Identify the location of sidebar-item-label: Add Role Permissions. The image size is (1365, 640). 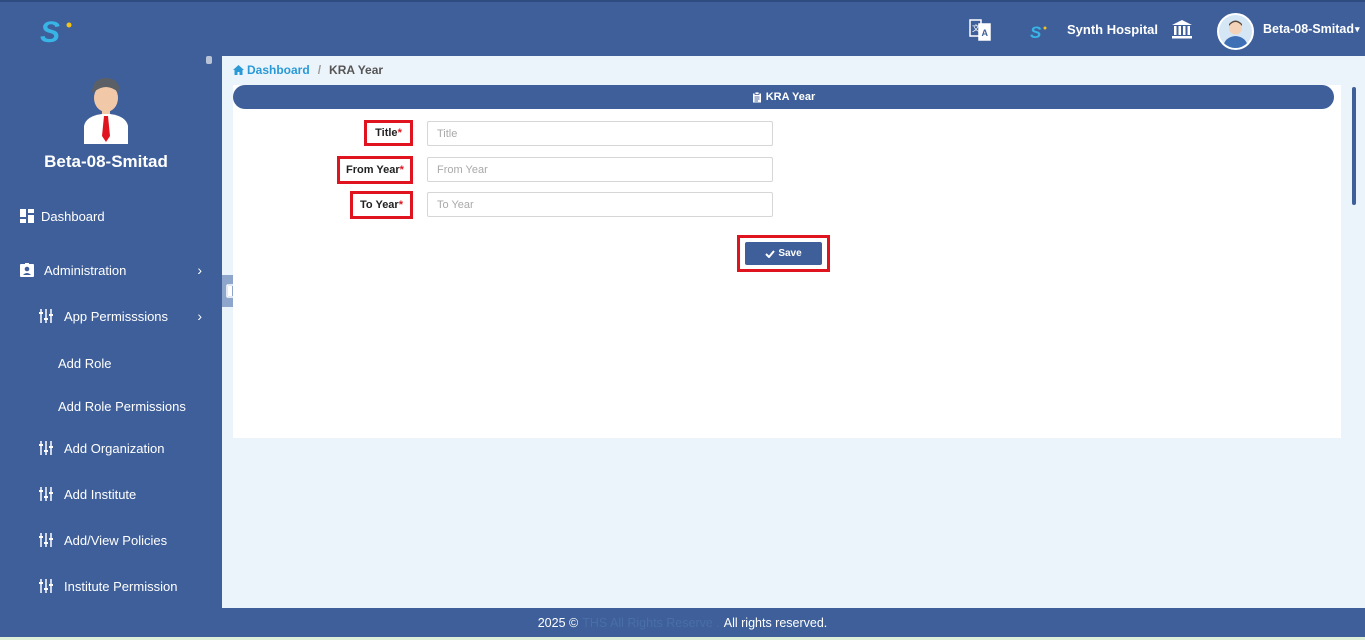
(122, 406).